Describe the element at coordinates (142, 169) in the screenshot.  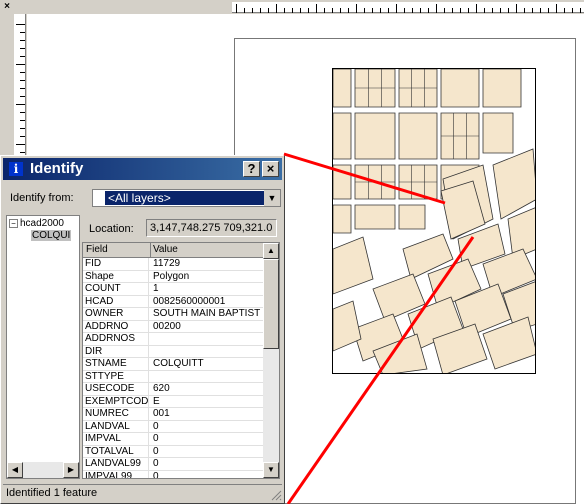
I see `dialog-title-bar: i Identify ? ×` at that location.